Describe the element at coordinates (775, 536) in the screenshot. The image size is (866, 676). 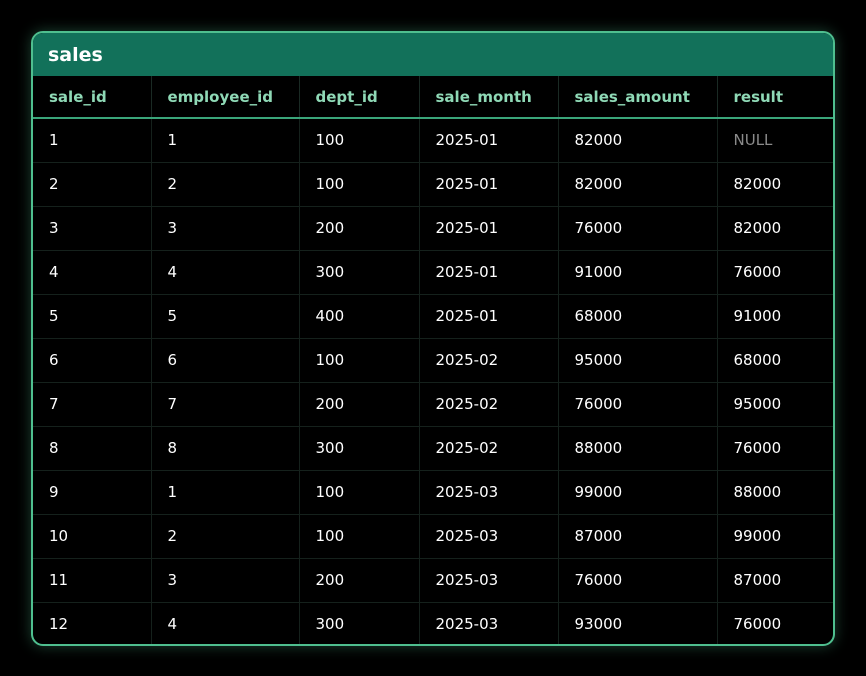
I see `cell-result: 99000` at that location.